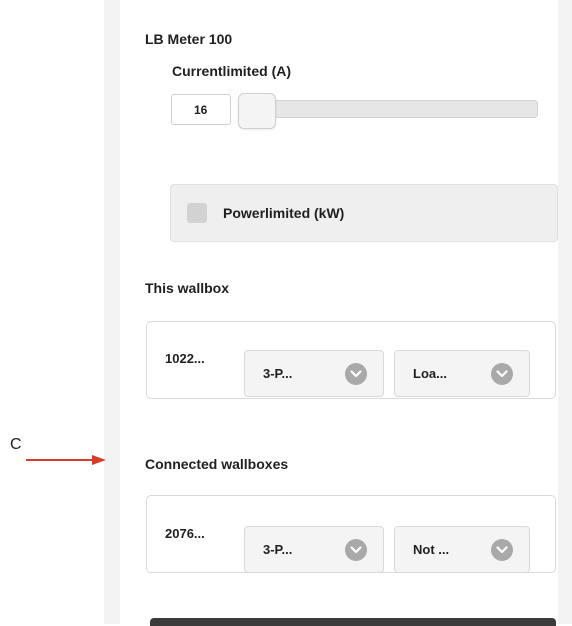 The image size is (572, 626). Describe the element at coordinates (388, 109) in the screenshot. I see `current-slider-track` at that location.